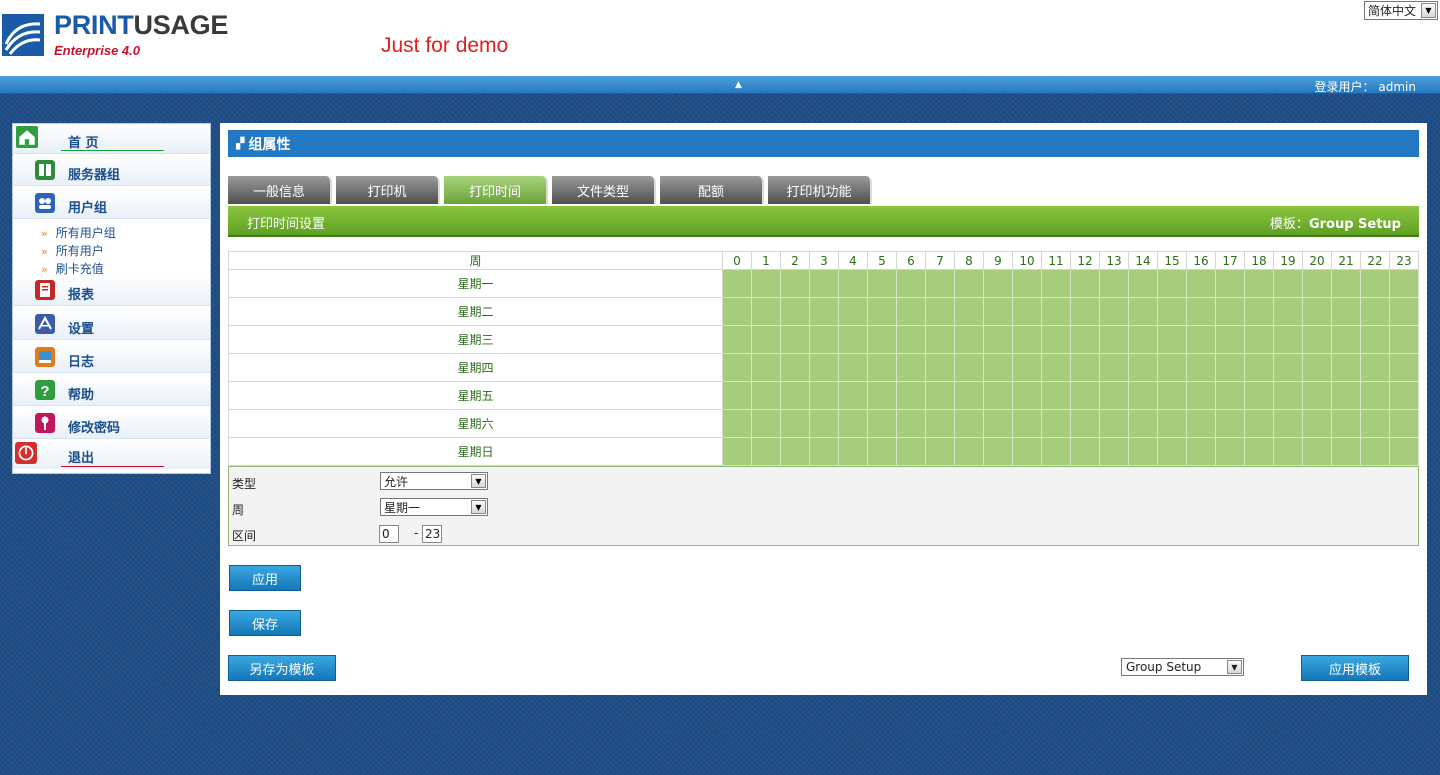  What do you see at coordinates (111, 171) in the screenshot?
I see `sidebar-item-server-group: 服务器组` at bounding box center [111, 171].